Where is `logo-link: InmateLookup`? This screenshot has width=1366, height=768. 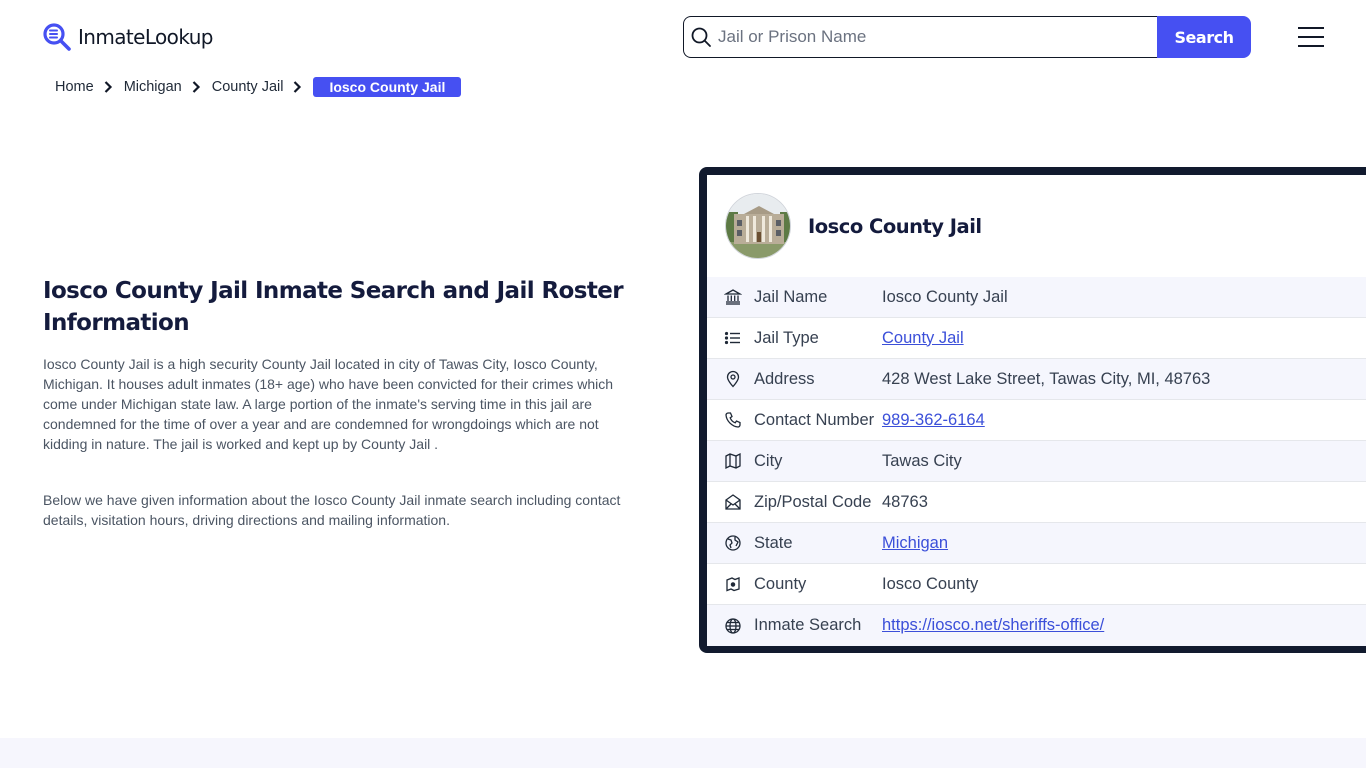 logo-link: InmateLookup is located at coordinates (127, 37).